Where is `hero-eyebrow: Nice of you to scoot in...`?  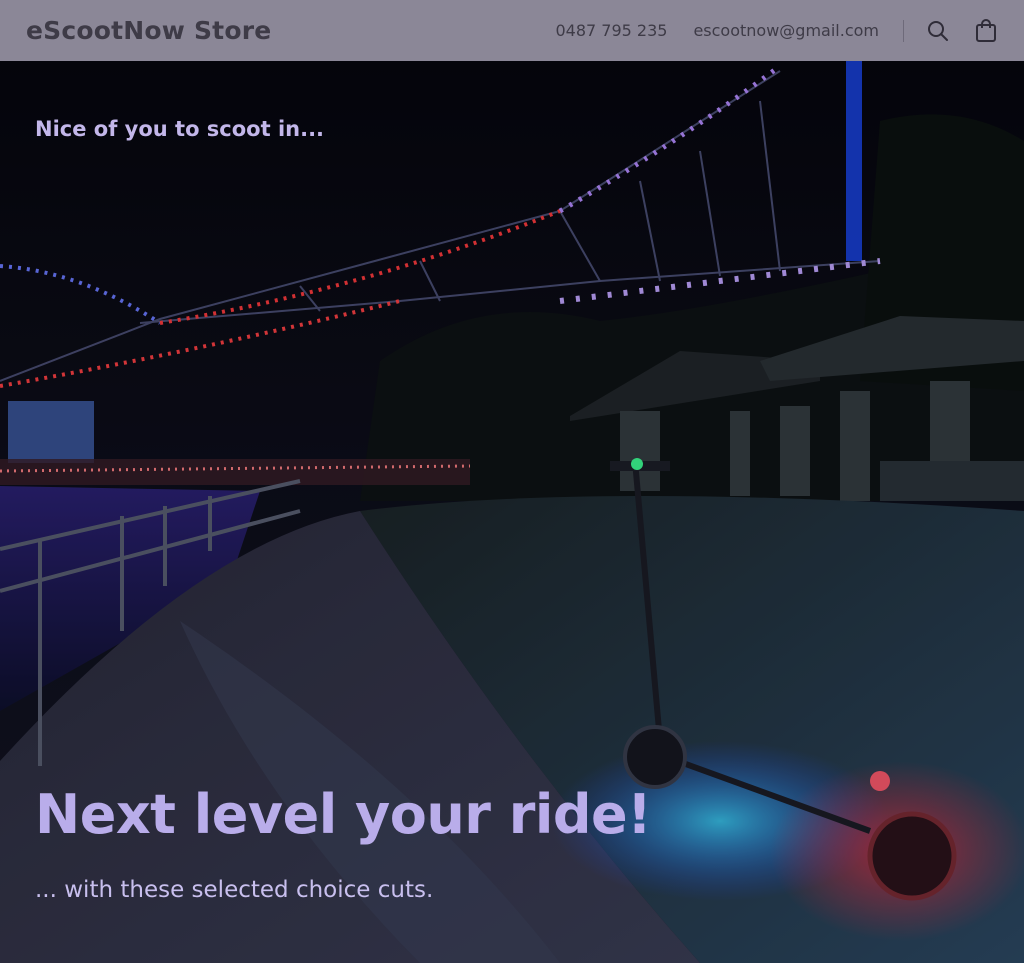 hero-eyebrow: Nice of you to scoot in... is located at coordinates (180, 129).